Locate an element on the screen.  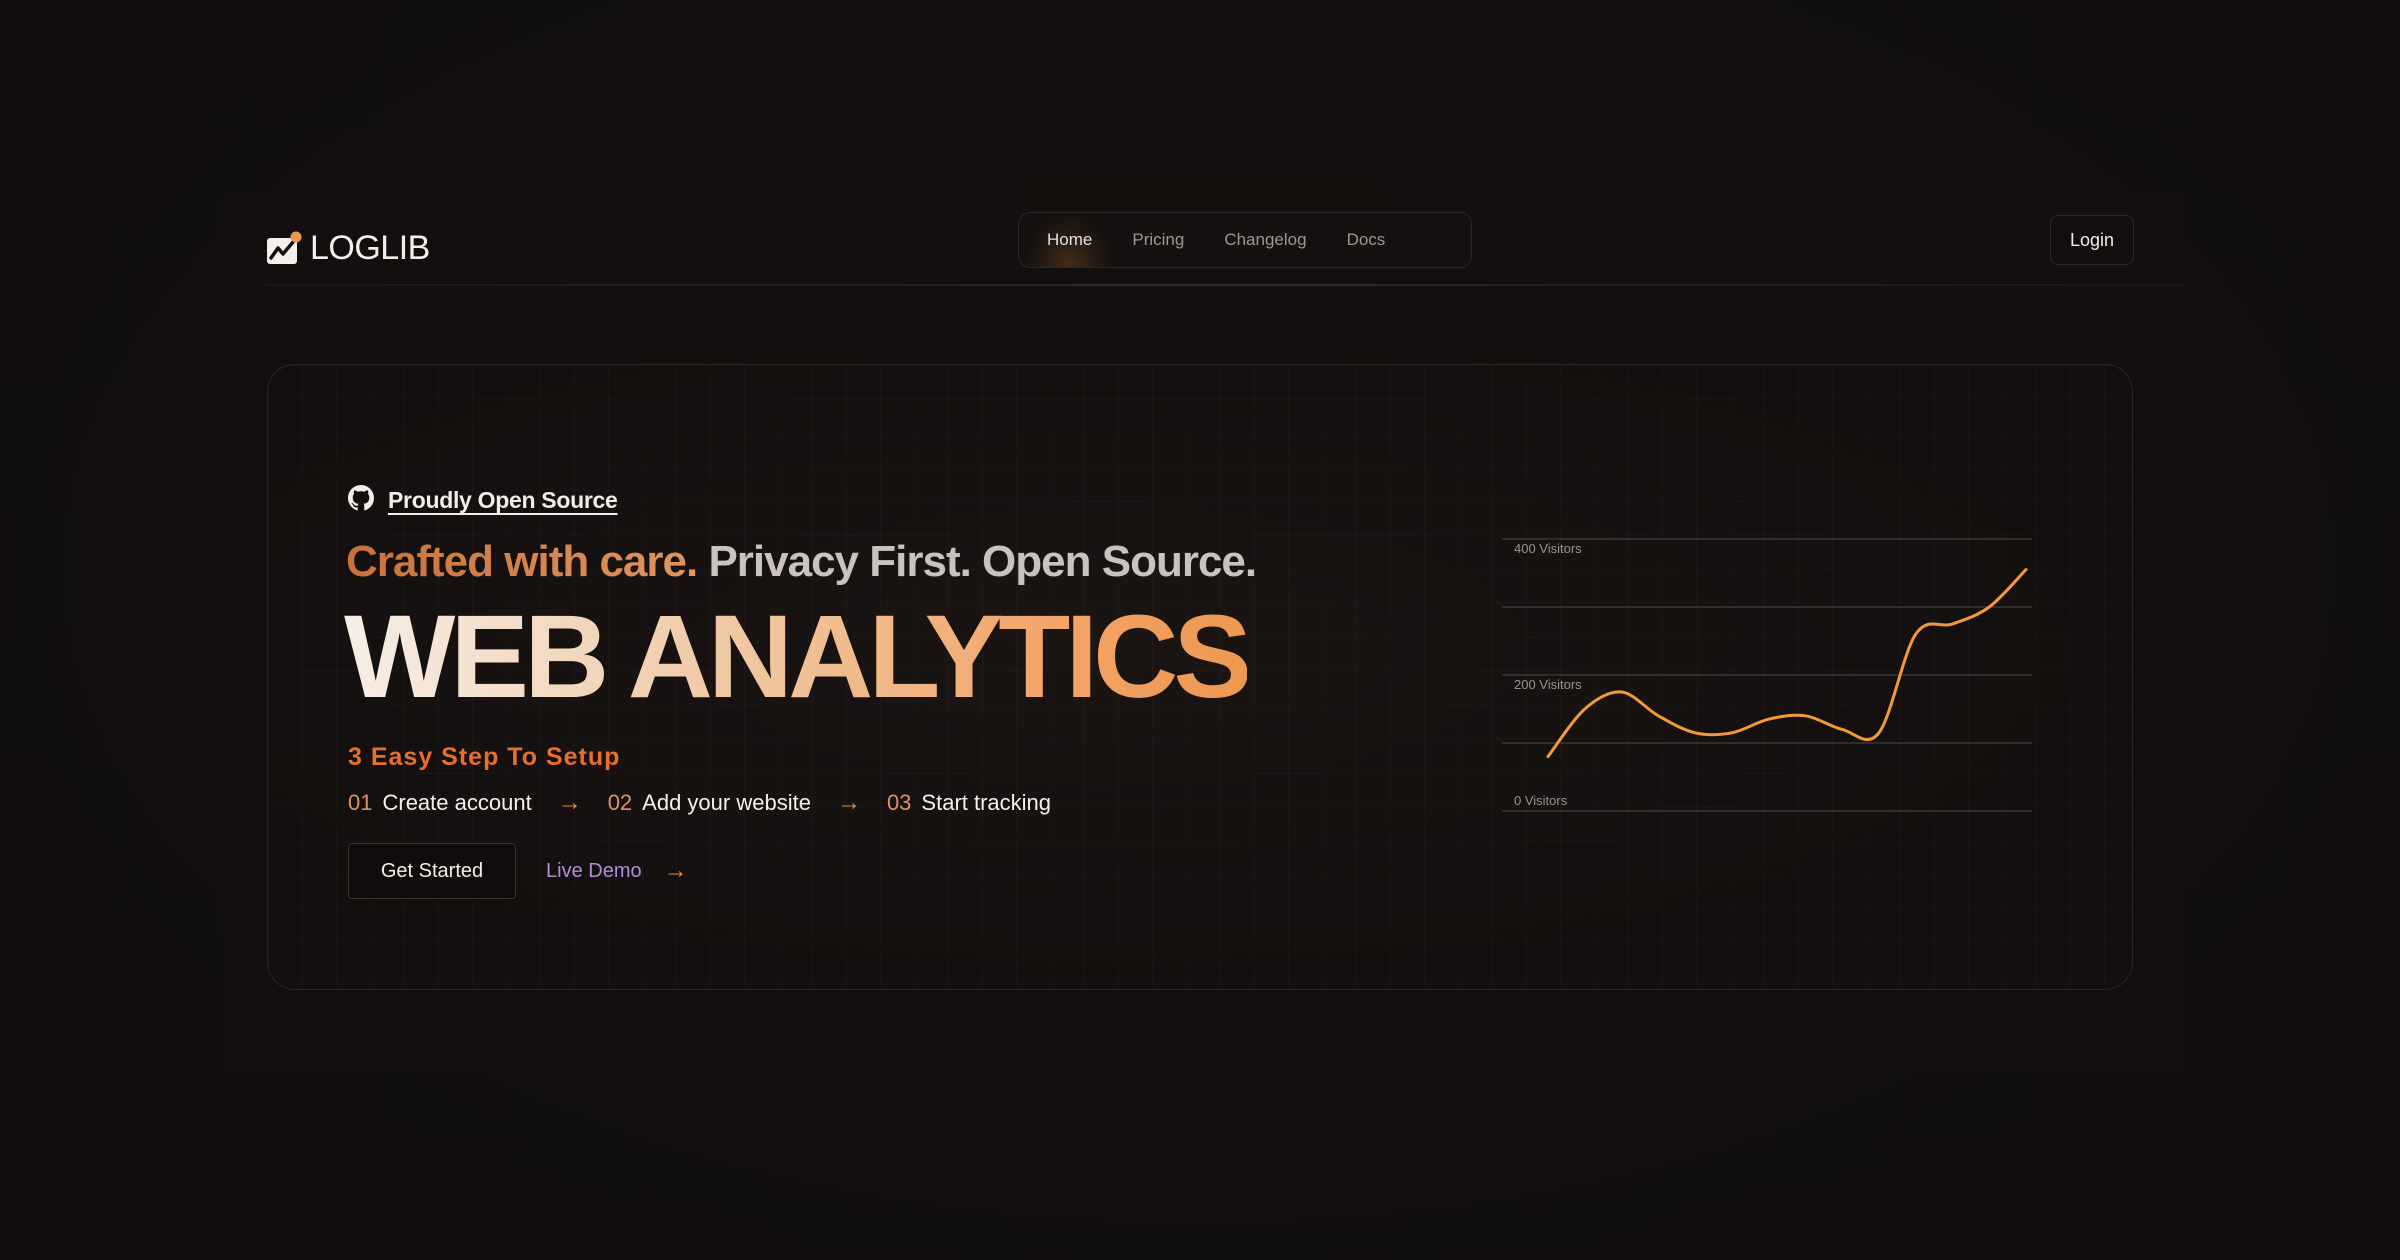
open-source-link: Proudly Open Source is located at coordinates (503, 500).